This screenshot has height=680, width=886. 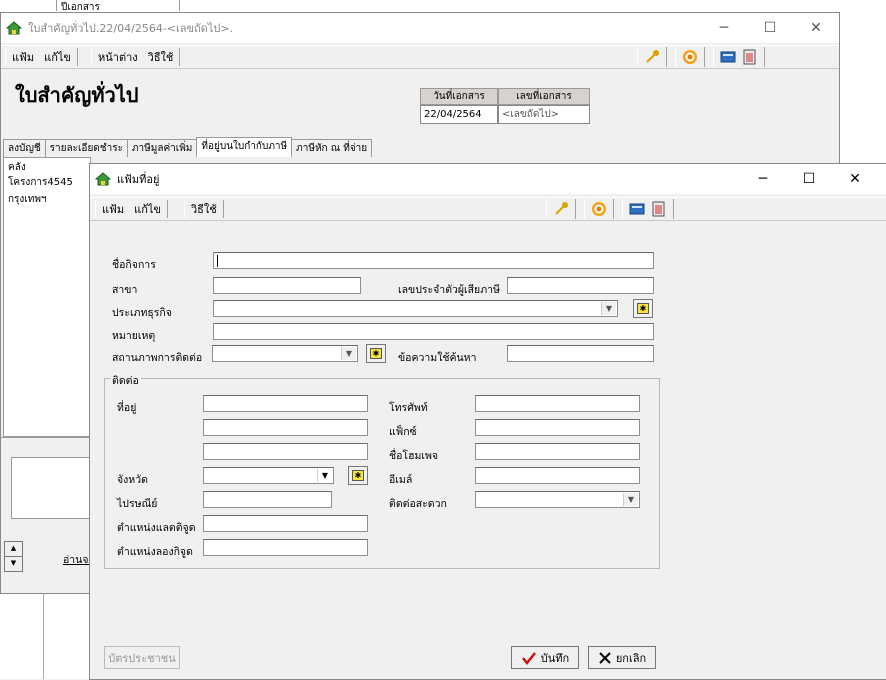 I want to click on business-name-label: ชื่อกิจการ, so click(x=134, y=265).